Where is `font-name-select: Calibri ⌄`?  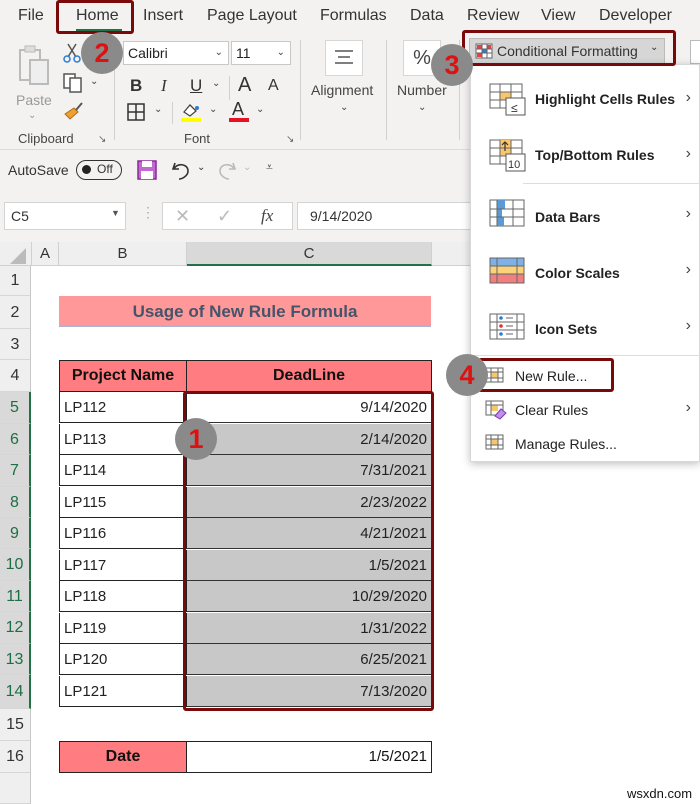
font-name-select: Calibri ⌄ is located at coordinates (176, 53).